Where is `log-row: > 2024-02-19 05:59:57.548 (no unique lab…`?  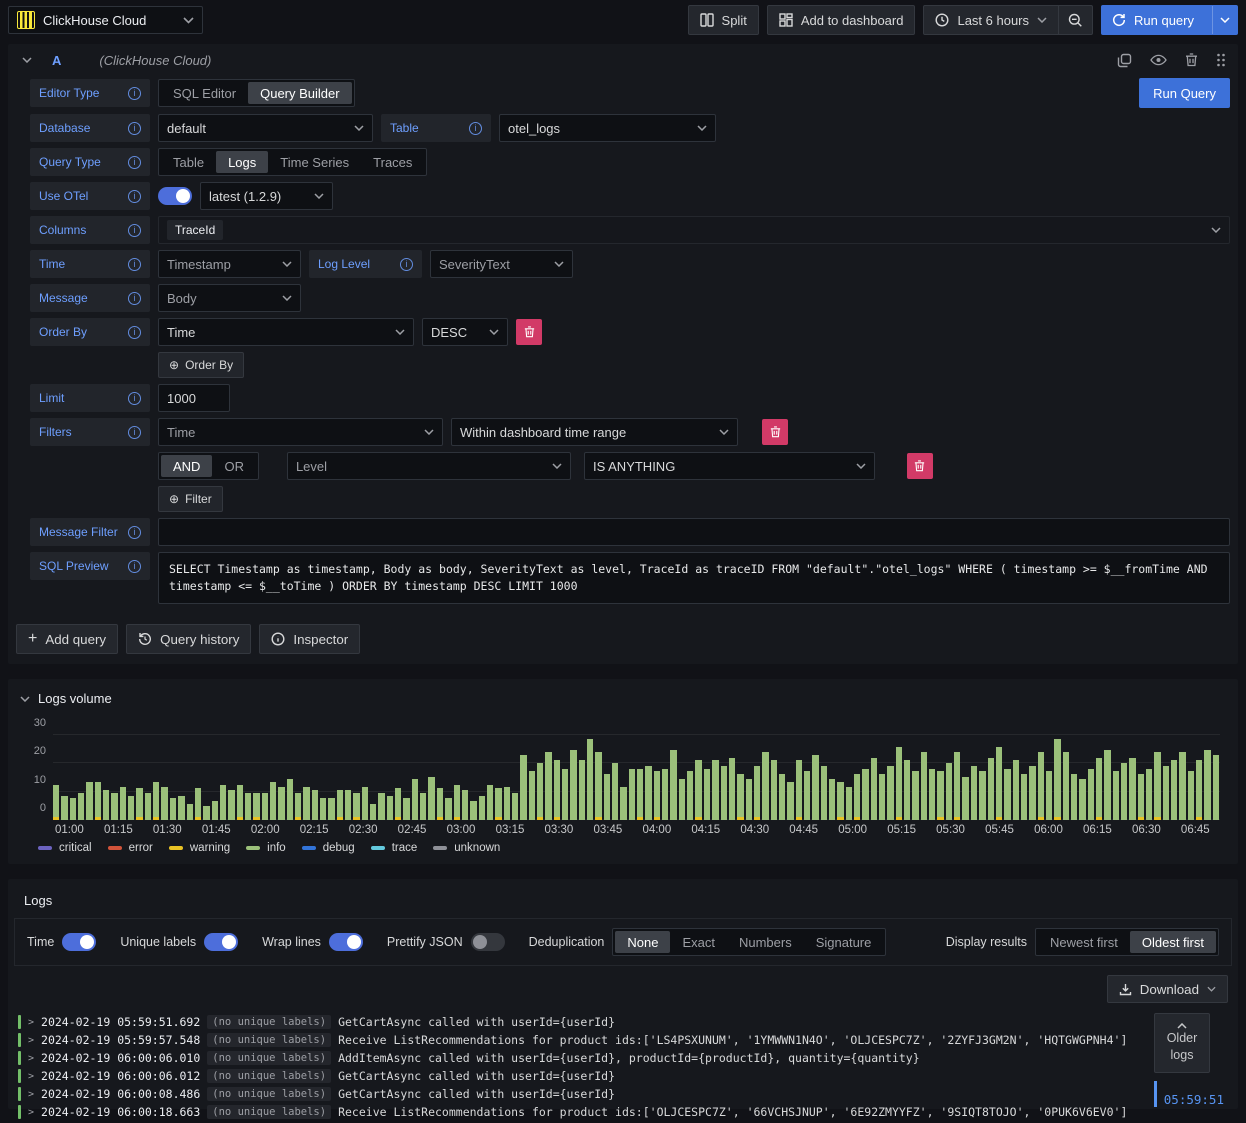
log-row: > 2024-02-19 05:59:57.548 (no unique lab… is located at coordinates (628, 1040).